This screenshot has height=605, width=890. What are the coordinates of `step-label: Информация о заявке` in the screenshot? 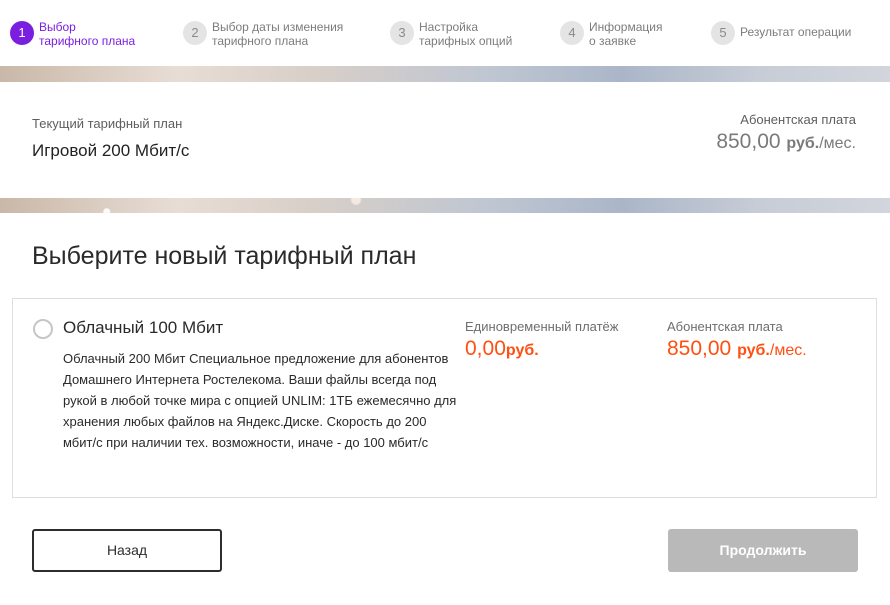 It's located at (626, 34).